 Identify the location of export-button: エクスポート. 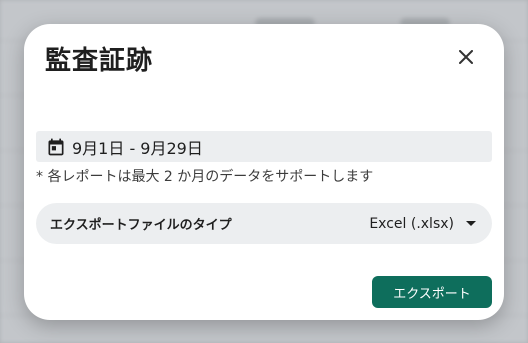
(432, 292).